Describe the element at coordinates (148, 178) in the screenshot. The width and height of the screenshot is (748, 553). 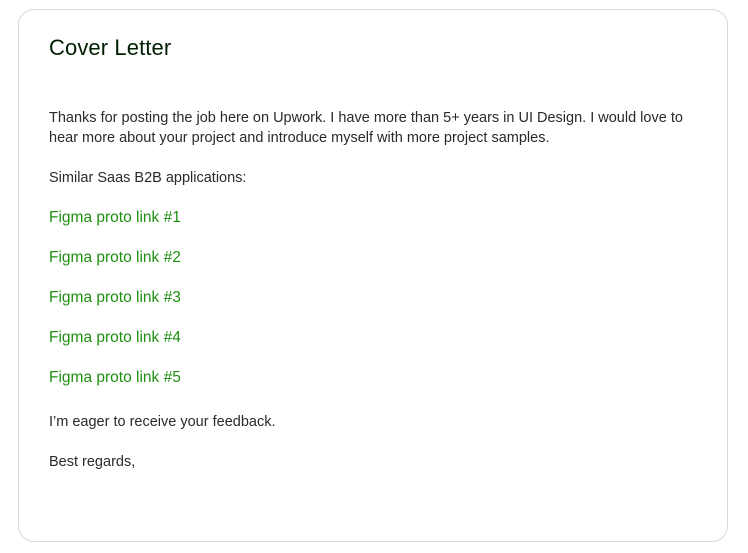
I see `similar-applications-label: Similar Saas B2B applications:` at that location.